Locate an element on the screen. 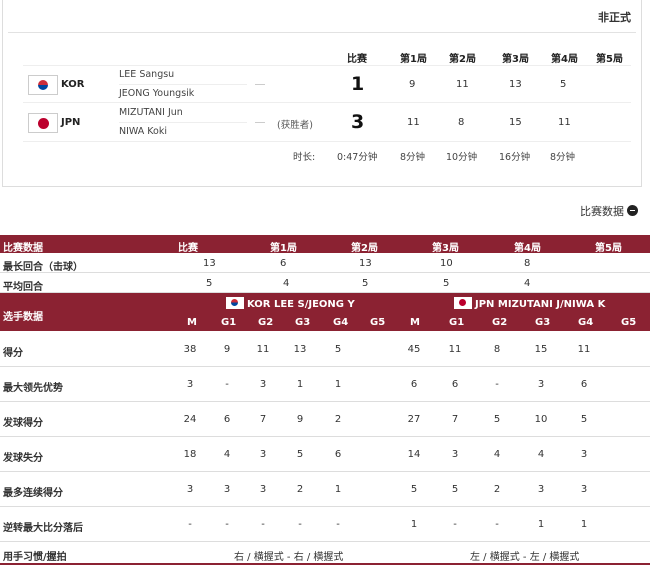 Image resolution: width=650 pixels, height=565 pixels. table-row: 最长回合（击球） 13 6 13 10 8 is located at coordinates (325, 263).